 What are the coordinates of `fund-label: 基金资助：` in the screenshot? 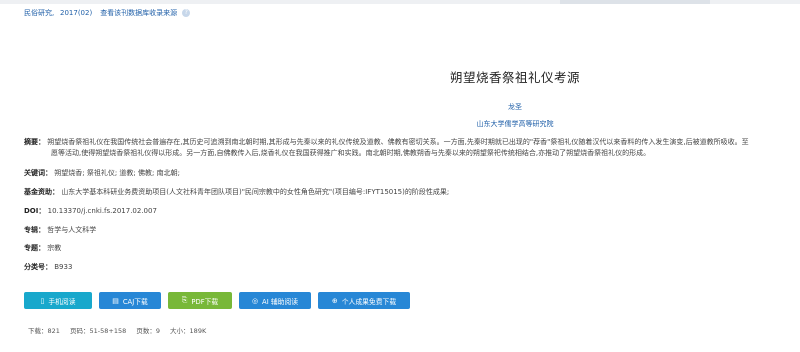 It's located at (41, 192).